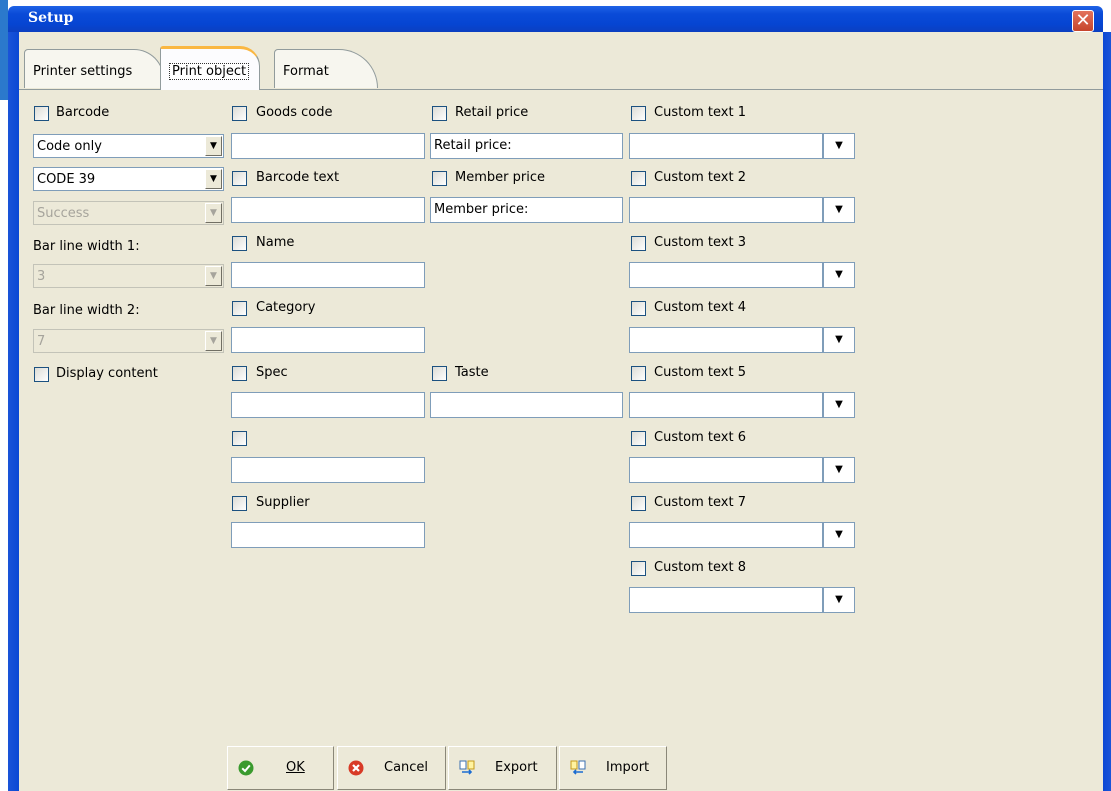  I want to click on custom-text-5-dropdown: ▼, so click(839, 405).